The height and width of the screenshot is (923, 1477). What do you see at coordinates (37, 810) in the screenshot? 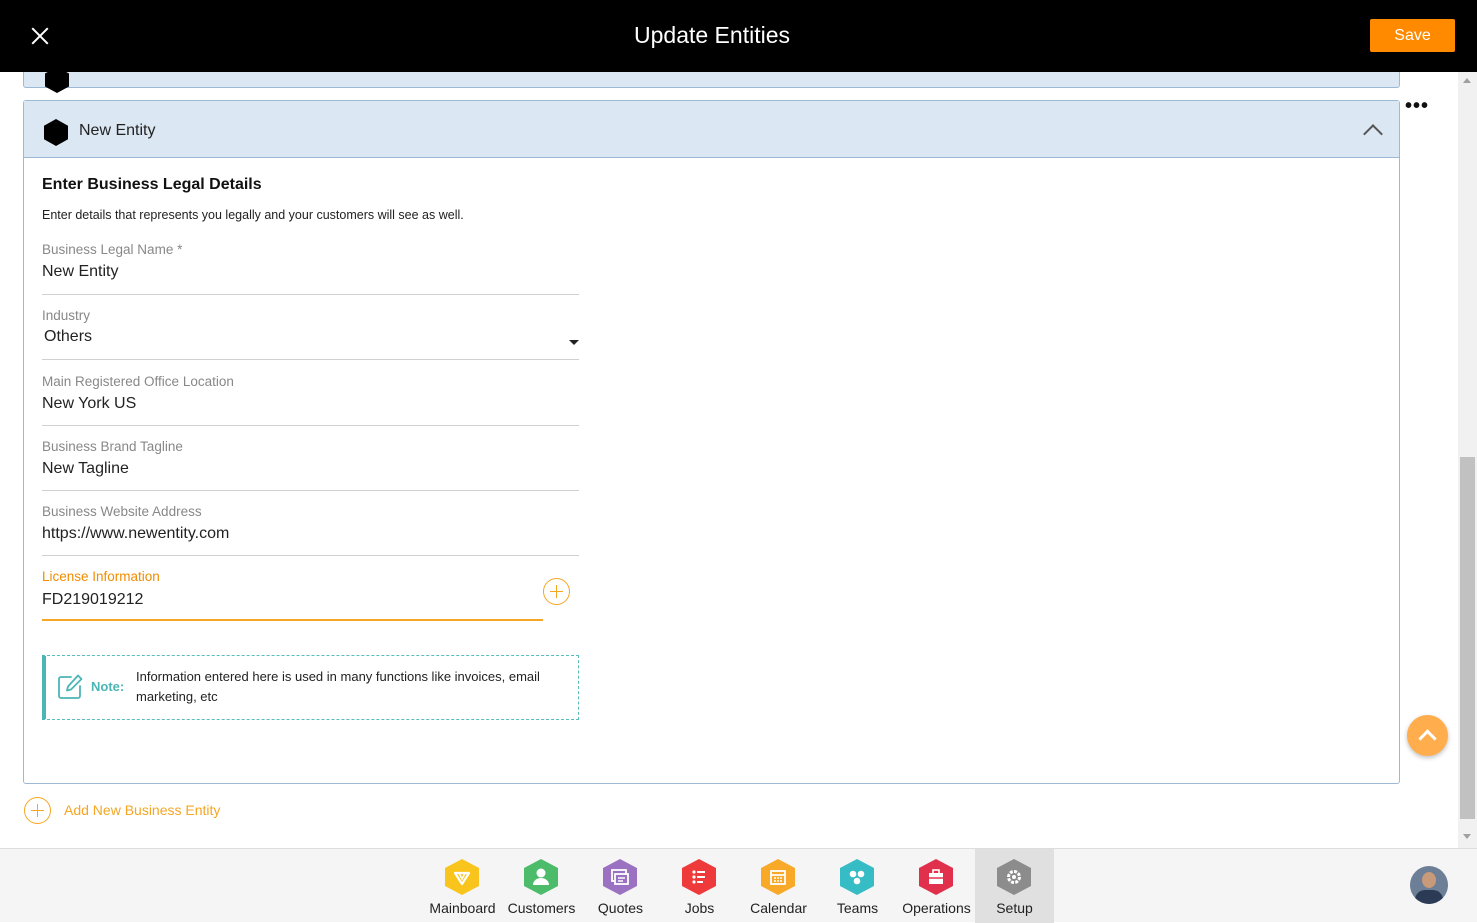
I see `plus-circle-icon` at bounding box center [37, 810].